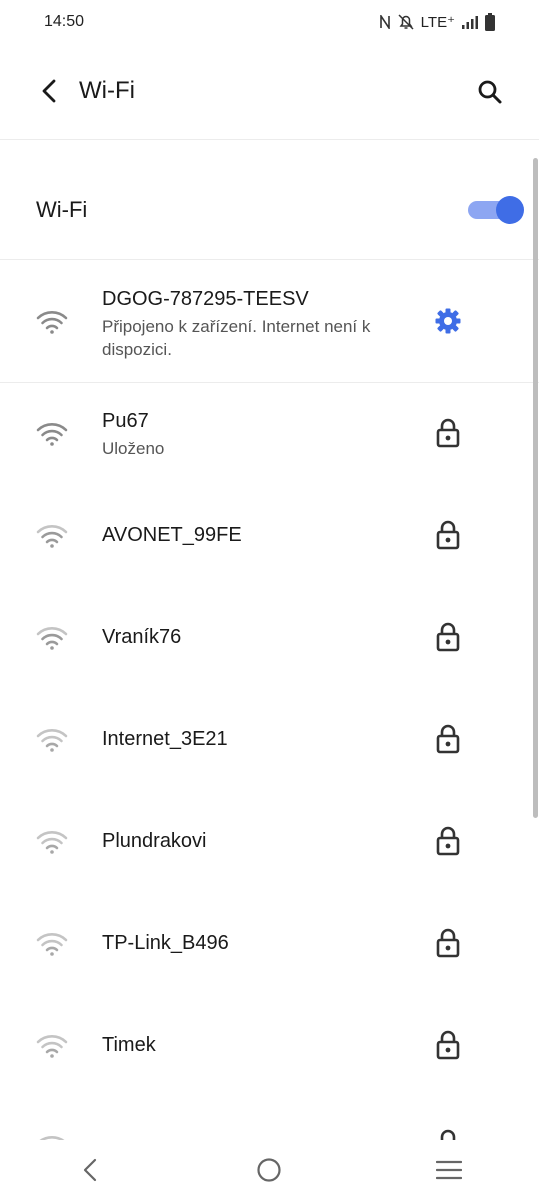 The image size is (539, 1200). What do you see at coordinates (510, 210) in the screenshot?
I see `switch-thumb` at bounding box center [510, 210].